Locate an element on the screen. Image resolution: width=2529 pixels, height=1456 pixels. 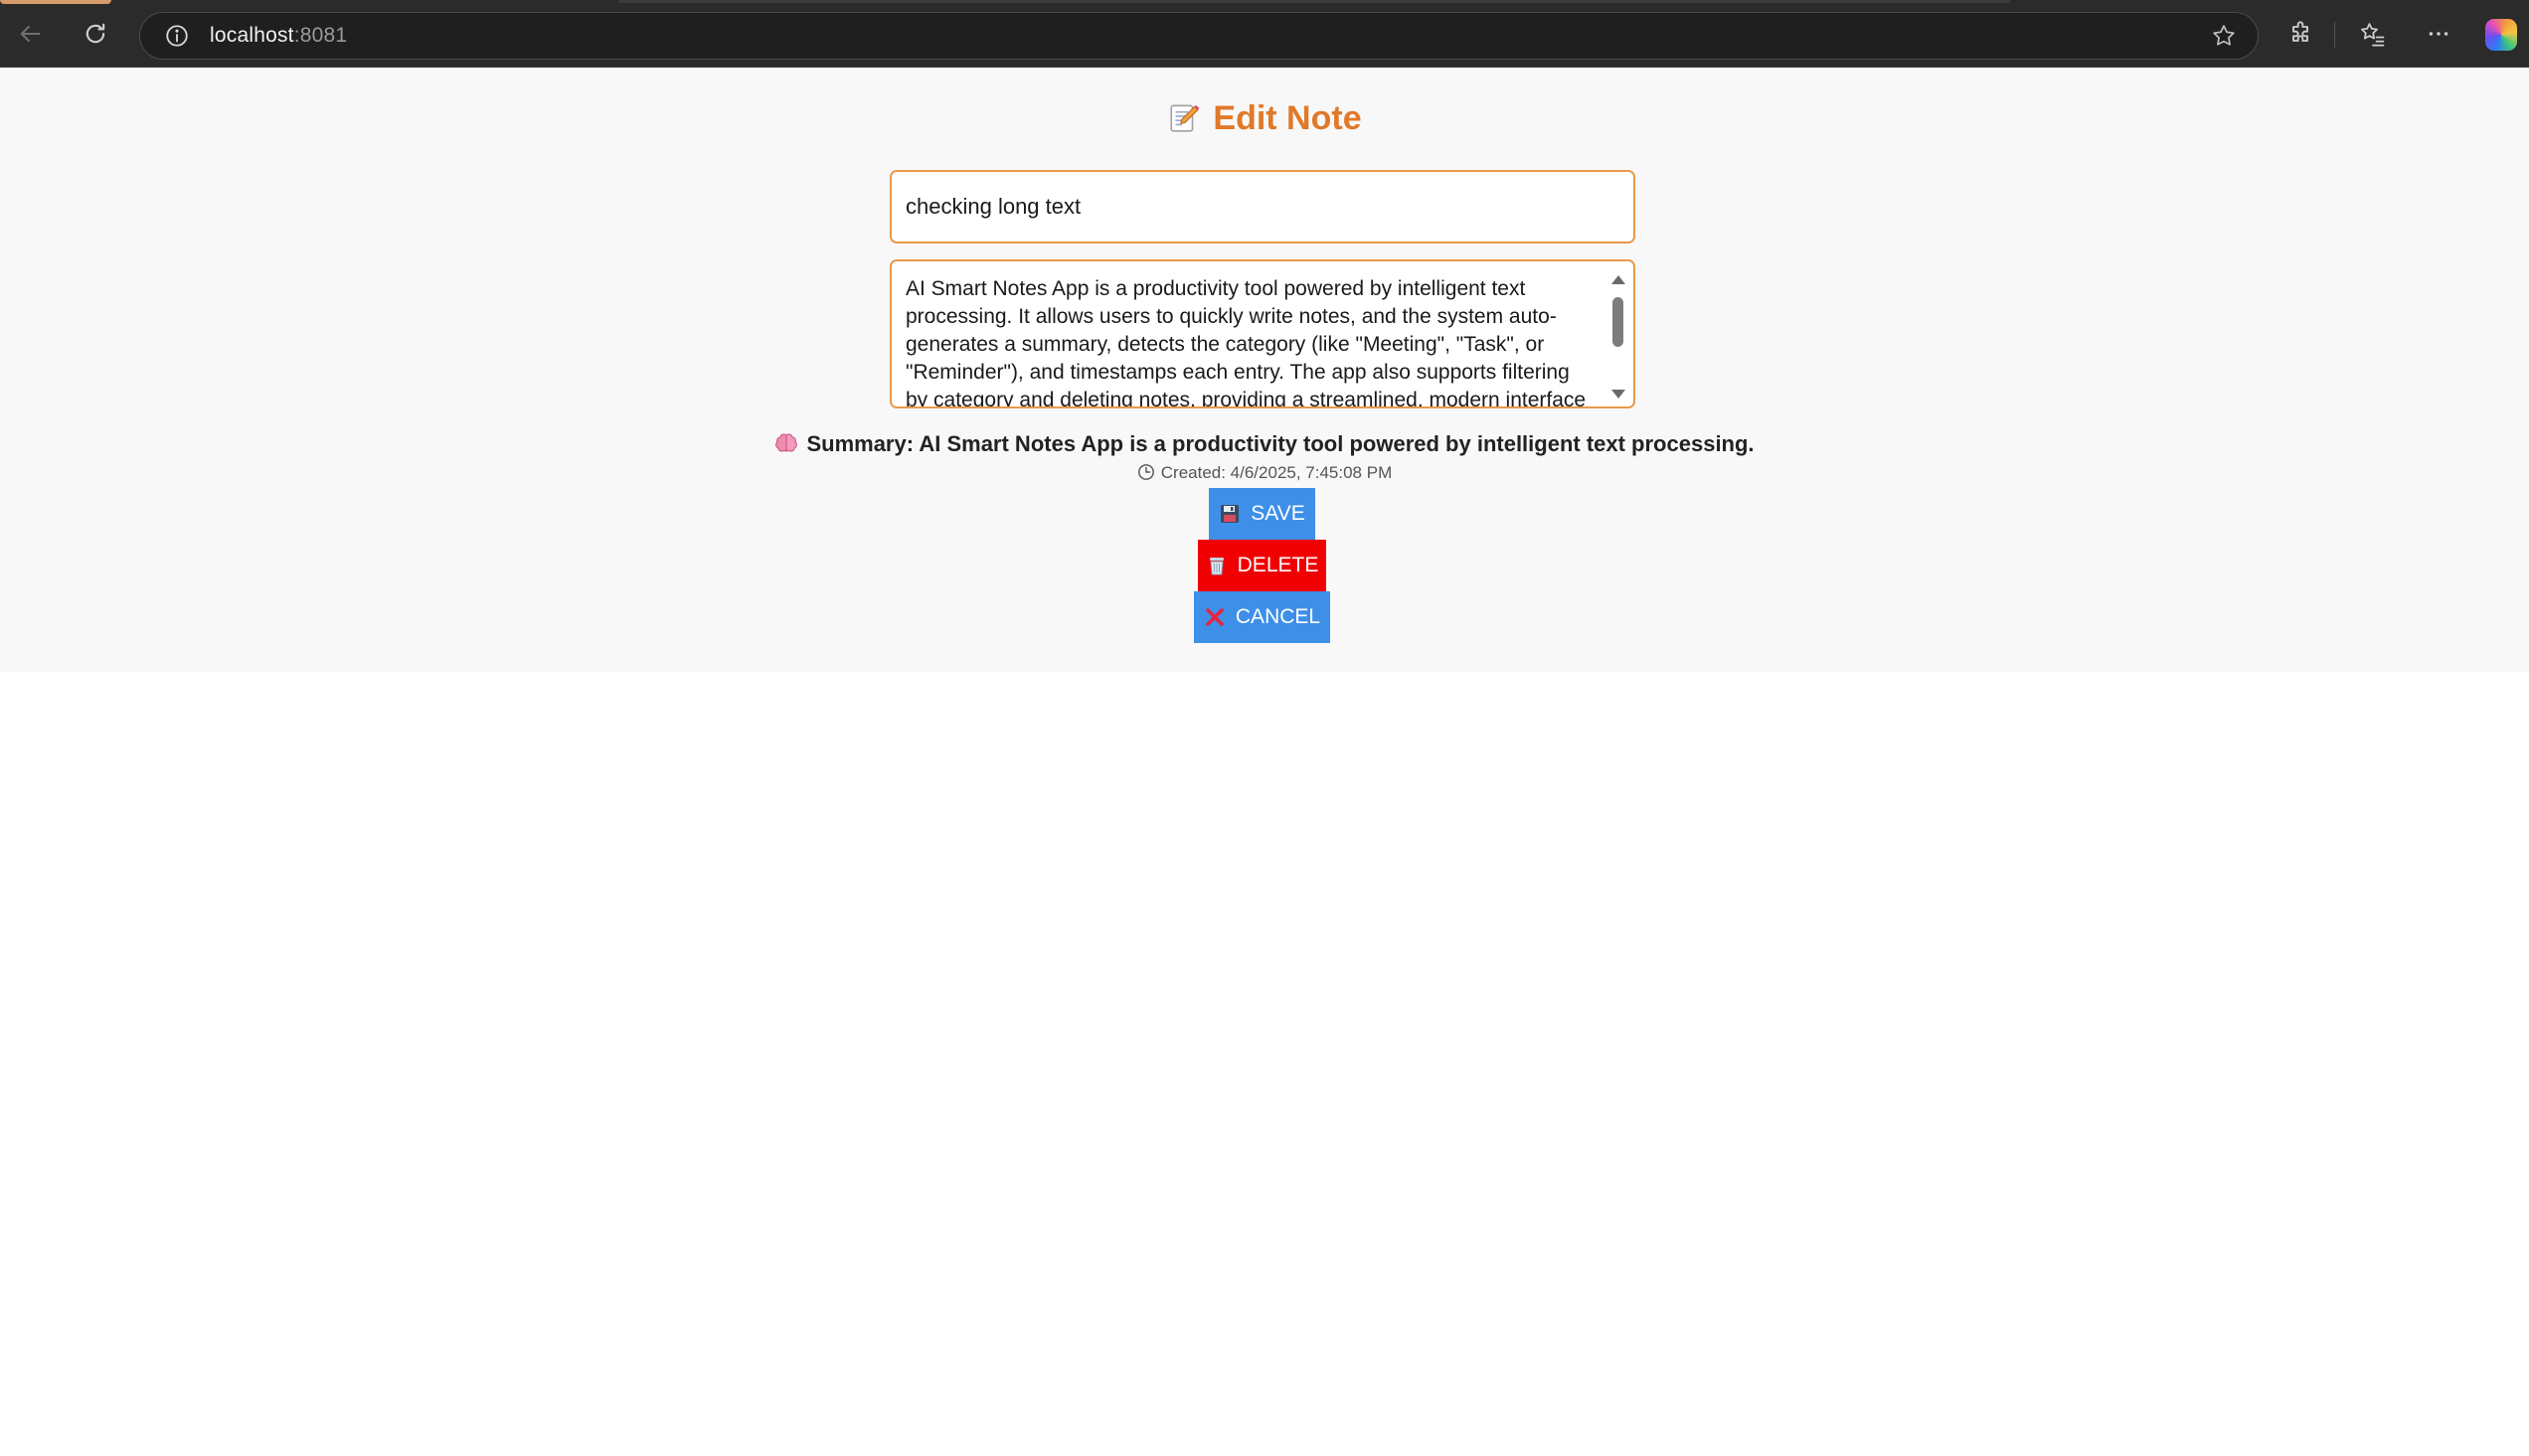
created-timestamp: Created: 4/6/2025, 7:45:08 PM is located at coordinates (1265, 473).